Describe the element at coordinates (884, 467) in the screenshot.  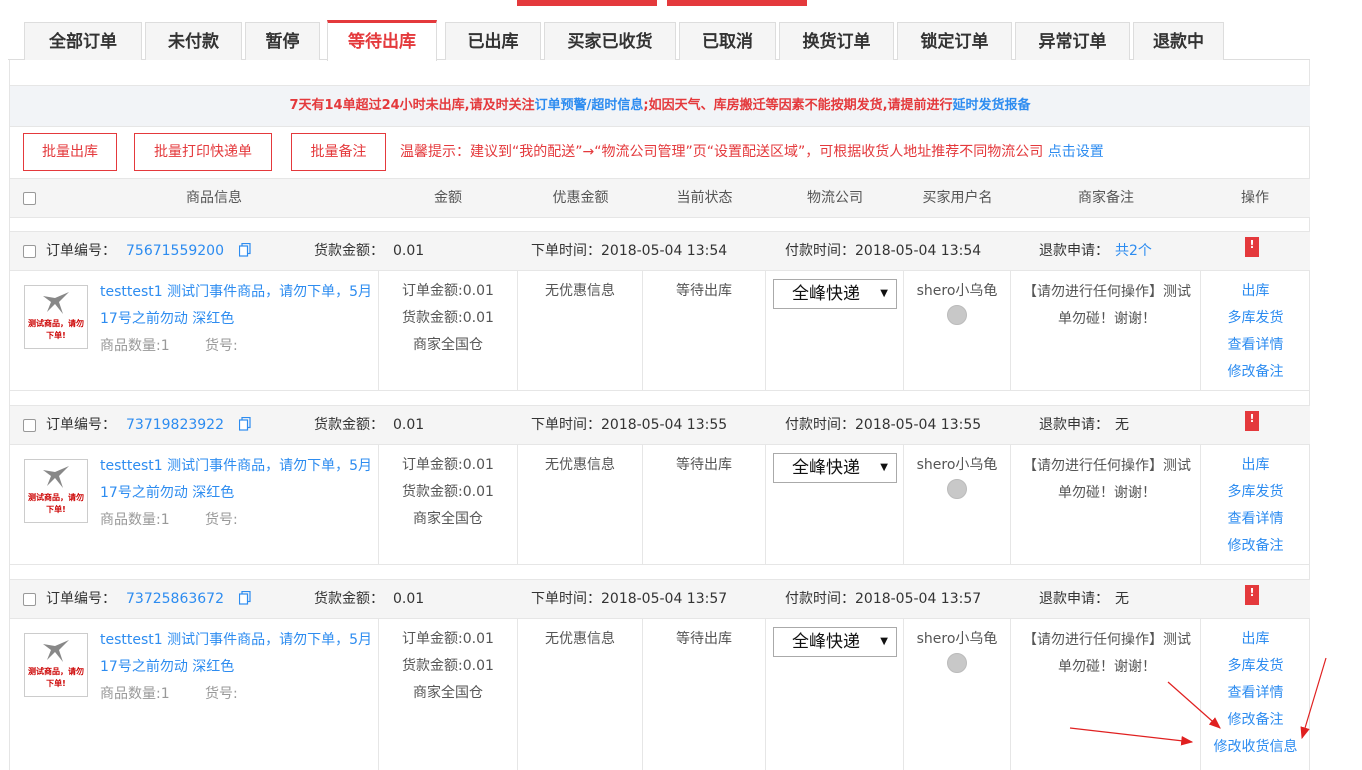
I see `chevron-down-icon: ▼` at that location.